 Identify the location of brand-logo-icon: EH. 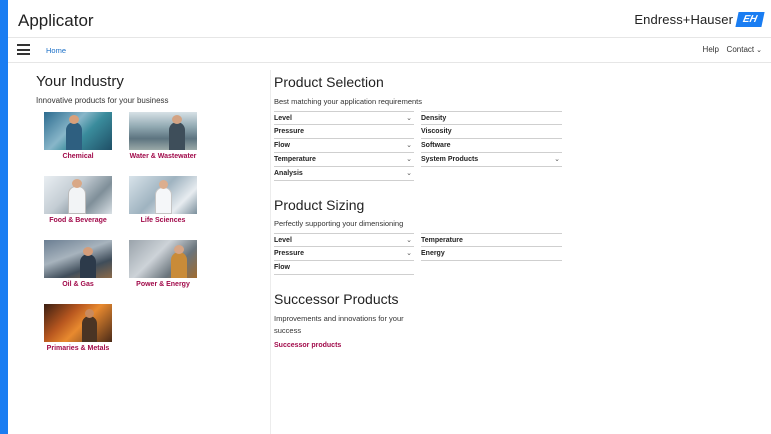
(750, 19).